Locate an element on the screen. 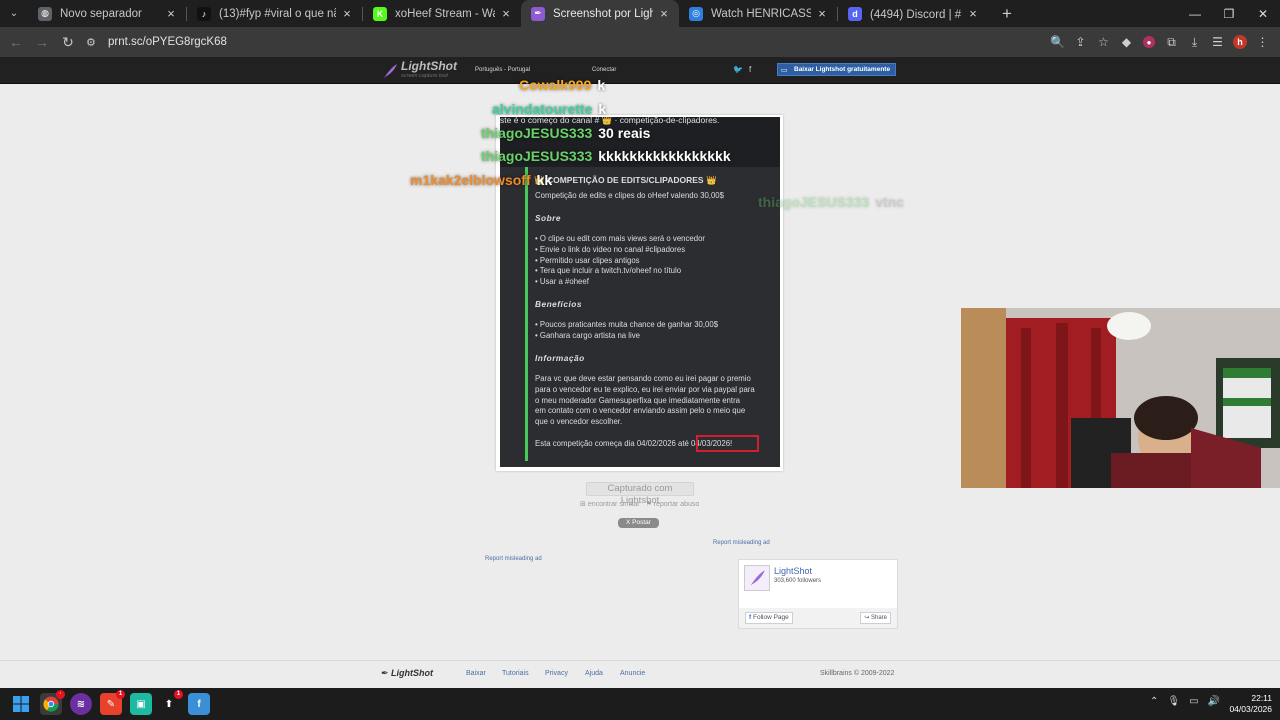 This screenshot has height=720, width=1280. follow-label: Follow Page is located at coordinates (770, 617).